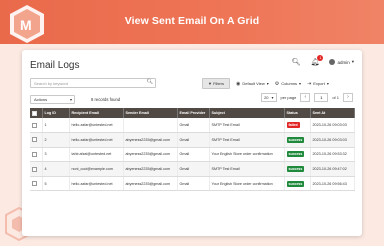  I want to click on sent-at-cell: 2023-10-26 09:53:32, so click(332, 155).